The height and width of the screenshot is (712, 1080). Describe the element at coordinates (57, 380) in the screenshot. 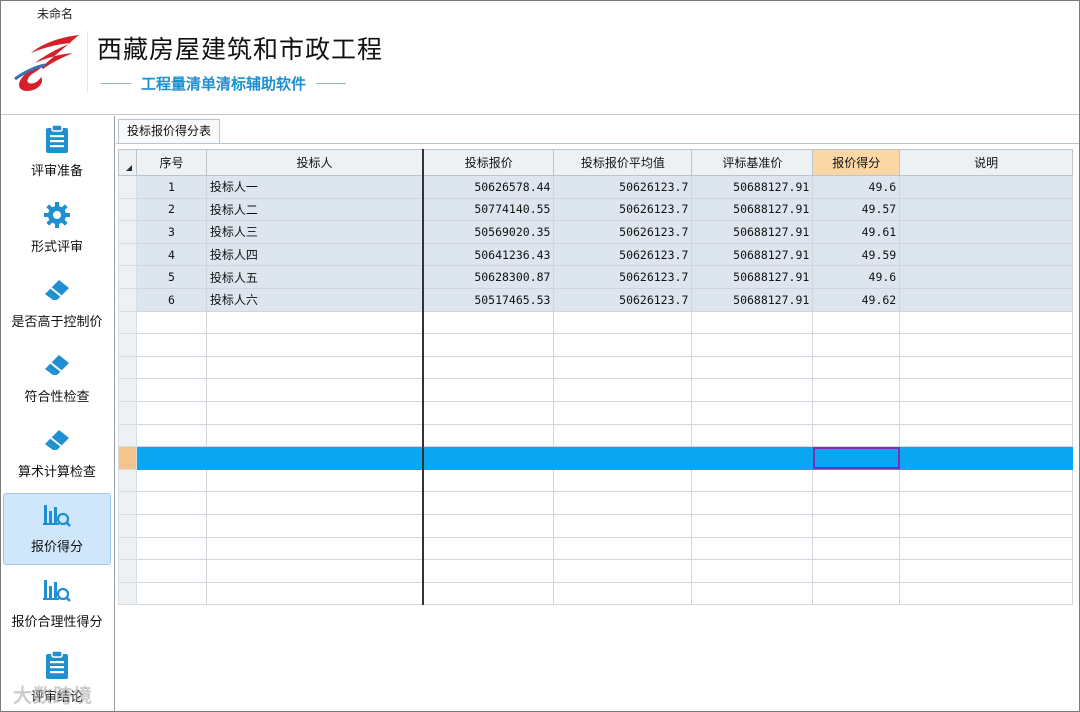

I see `sidebar-item-conformity-check: 符合性检查` at that location.